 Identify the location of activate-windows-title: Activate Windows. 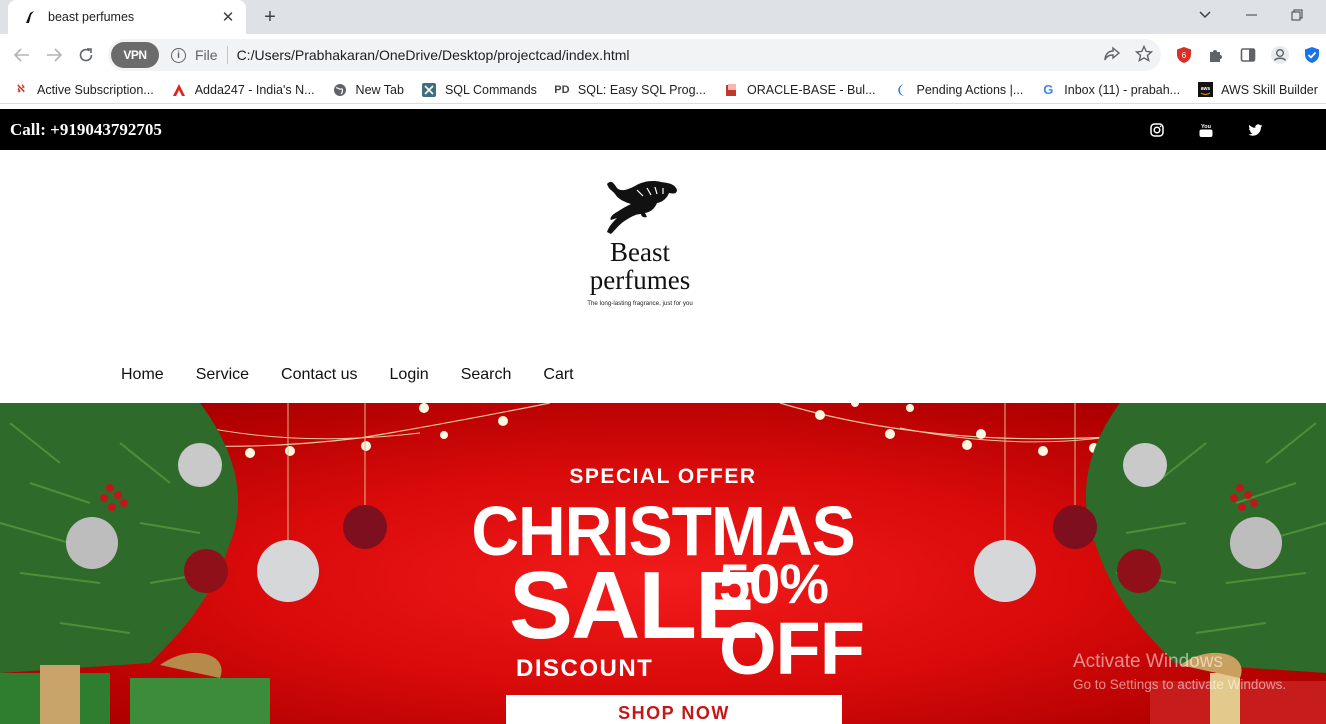
(1148, 661).